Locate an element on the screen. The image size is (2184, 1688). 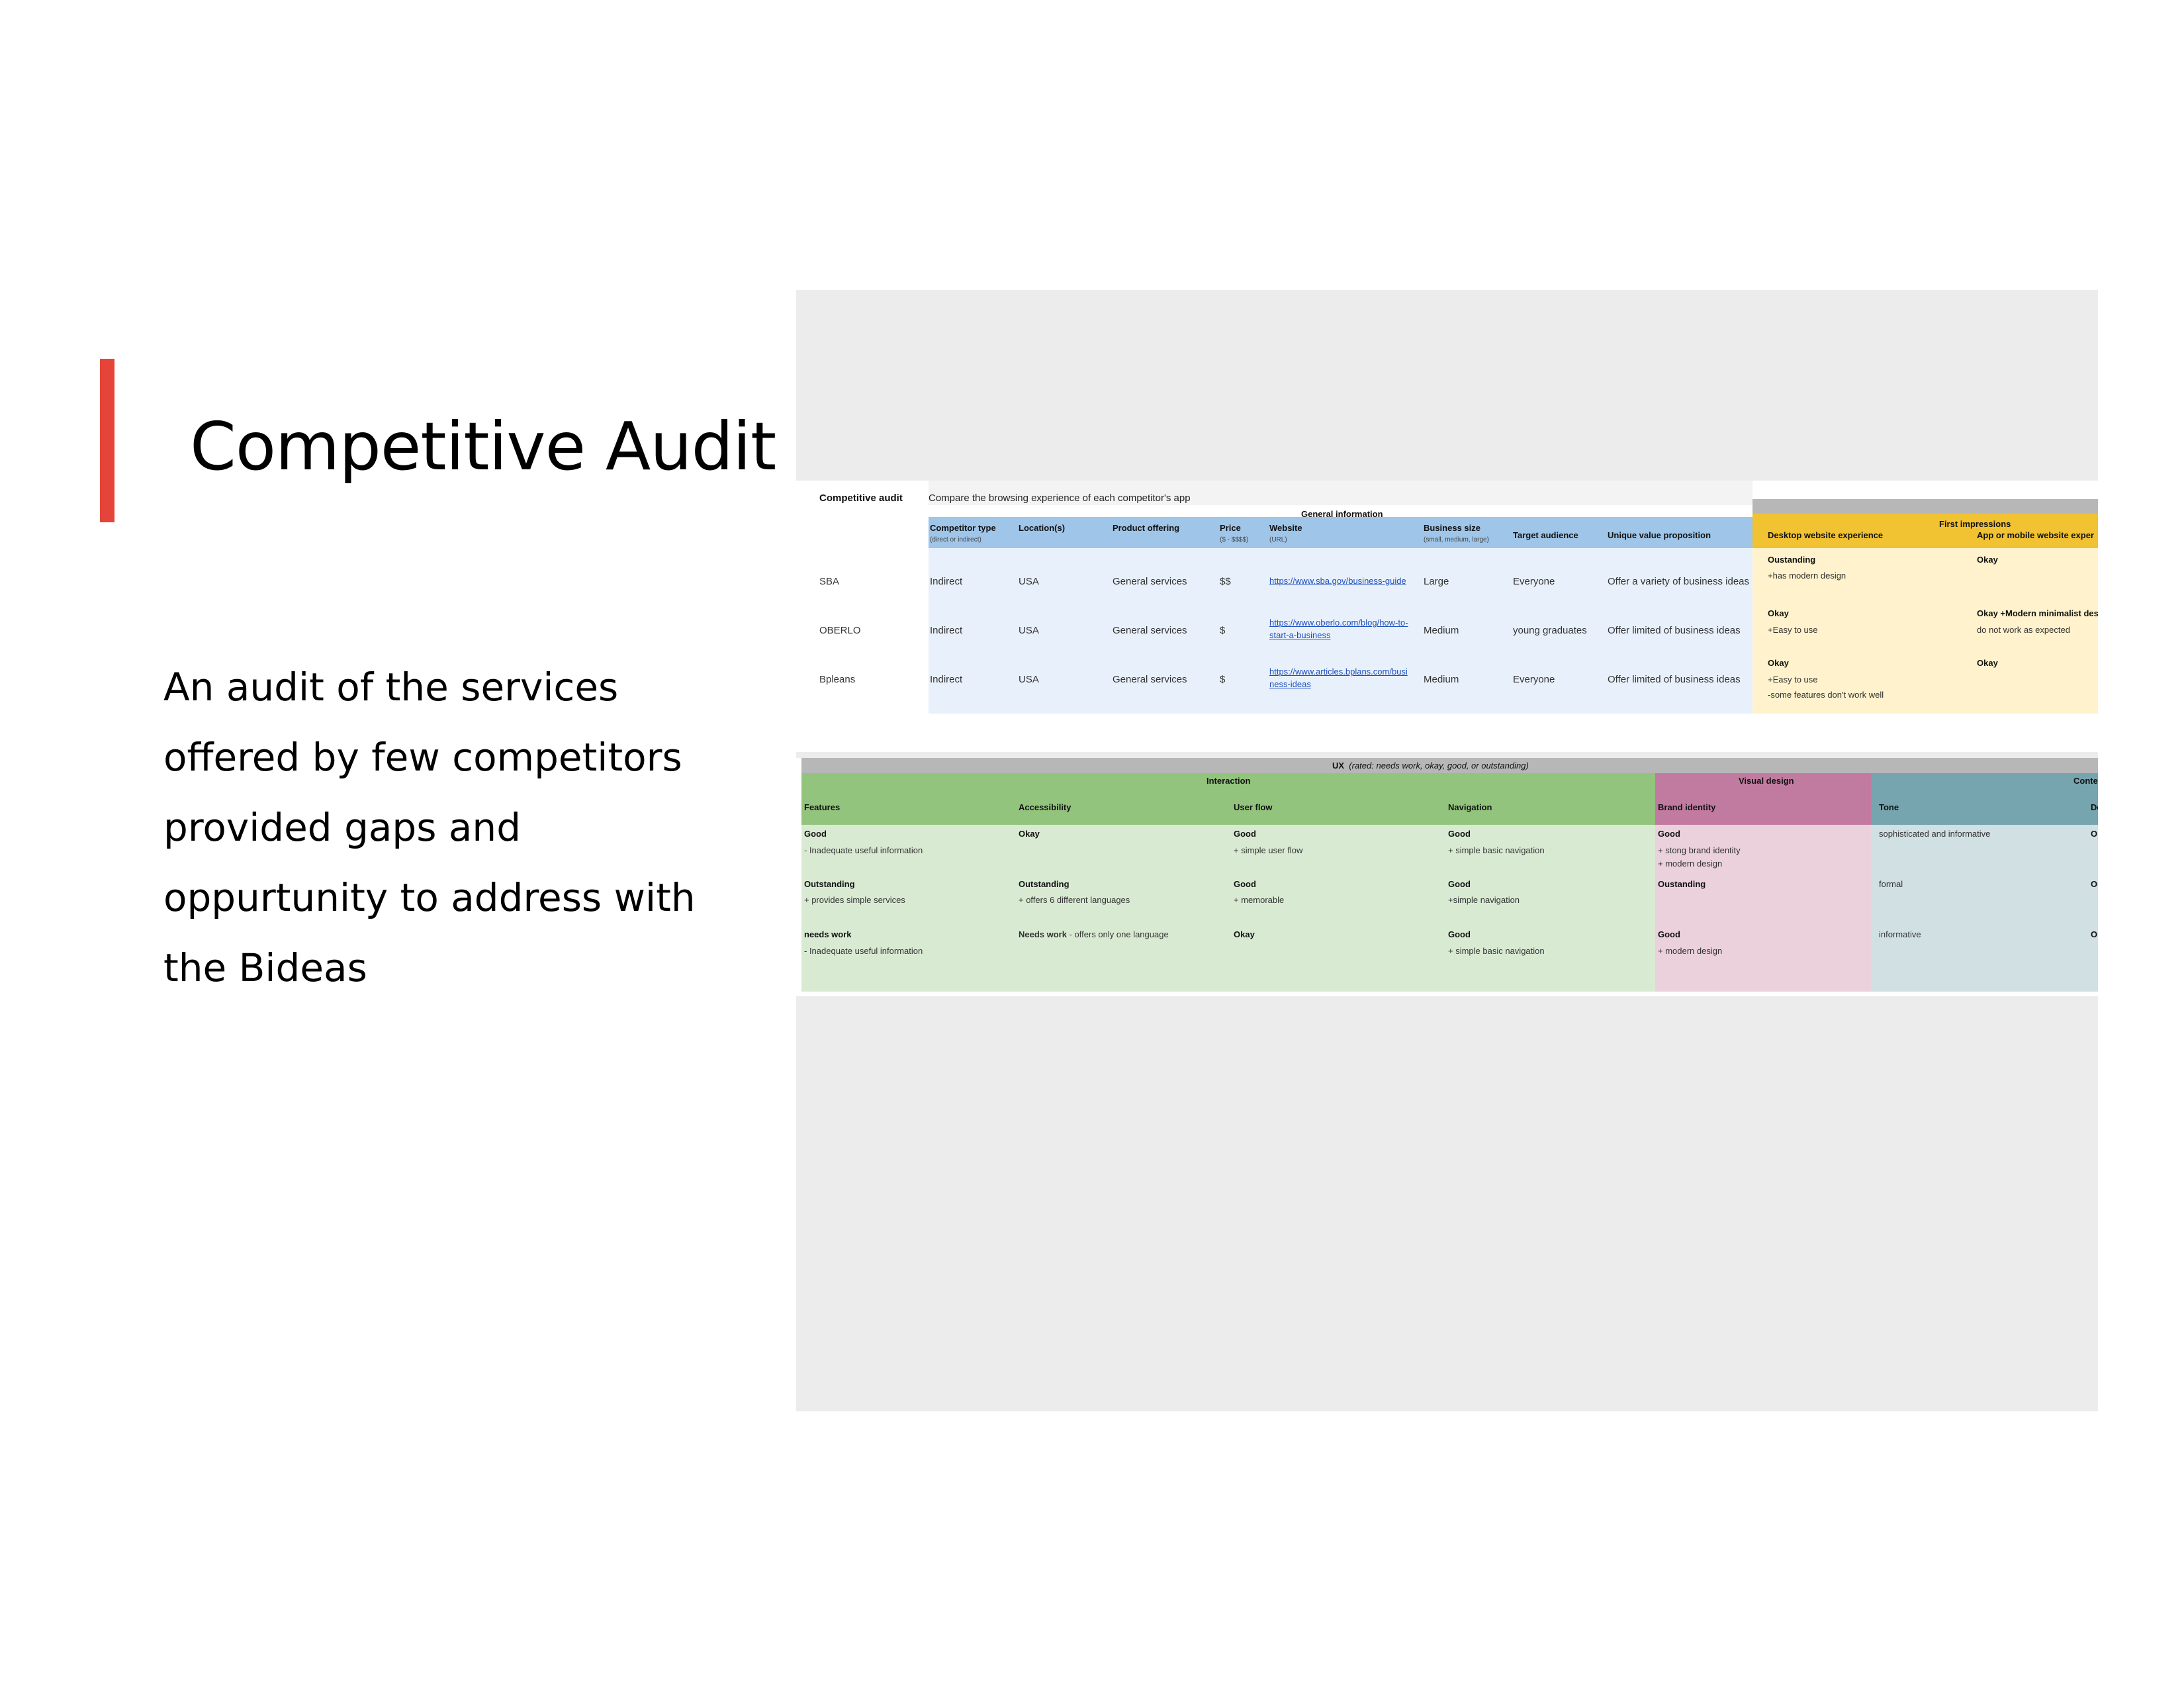
col-website: Website is located at coordinates (1285, 528).